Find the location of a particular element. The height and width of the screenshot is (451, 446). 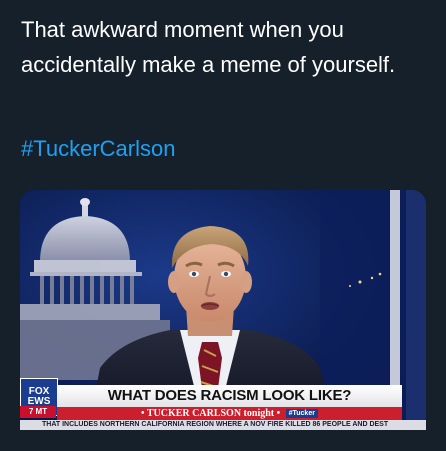

hashtag-link: #TuckerCarlson is located at coordinates (98, 149).